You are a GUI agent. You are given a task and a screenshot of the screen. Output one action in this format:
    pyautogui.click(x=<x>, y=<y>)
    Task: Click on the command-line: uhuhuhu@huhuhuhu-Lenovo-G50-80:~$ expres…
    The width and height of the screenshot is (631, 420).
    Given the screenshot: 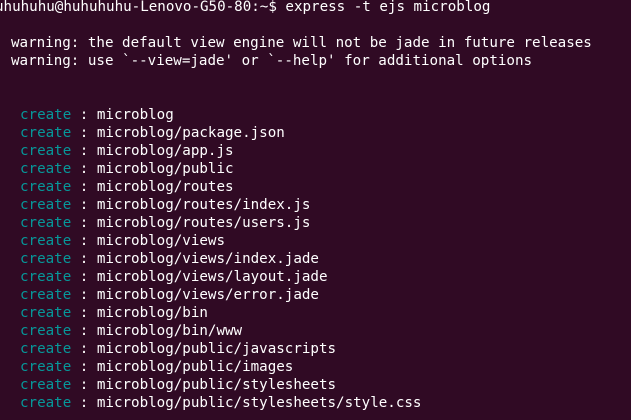 What is the action you would take?
    pyautogui.click(x=245, y=8)
    